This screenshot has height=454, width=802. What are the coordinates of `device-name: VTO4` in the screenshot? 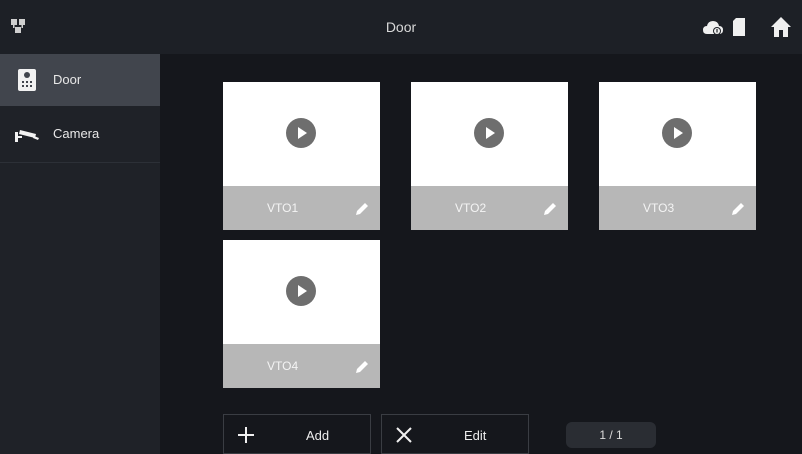 It's located at (283, 366).